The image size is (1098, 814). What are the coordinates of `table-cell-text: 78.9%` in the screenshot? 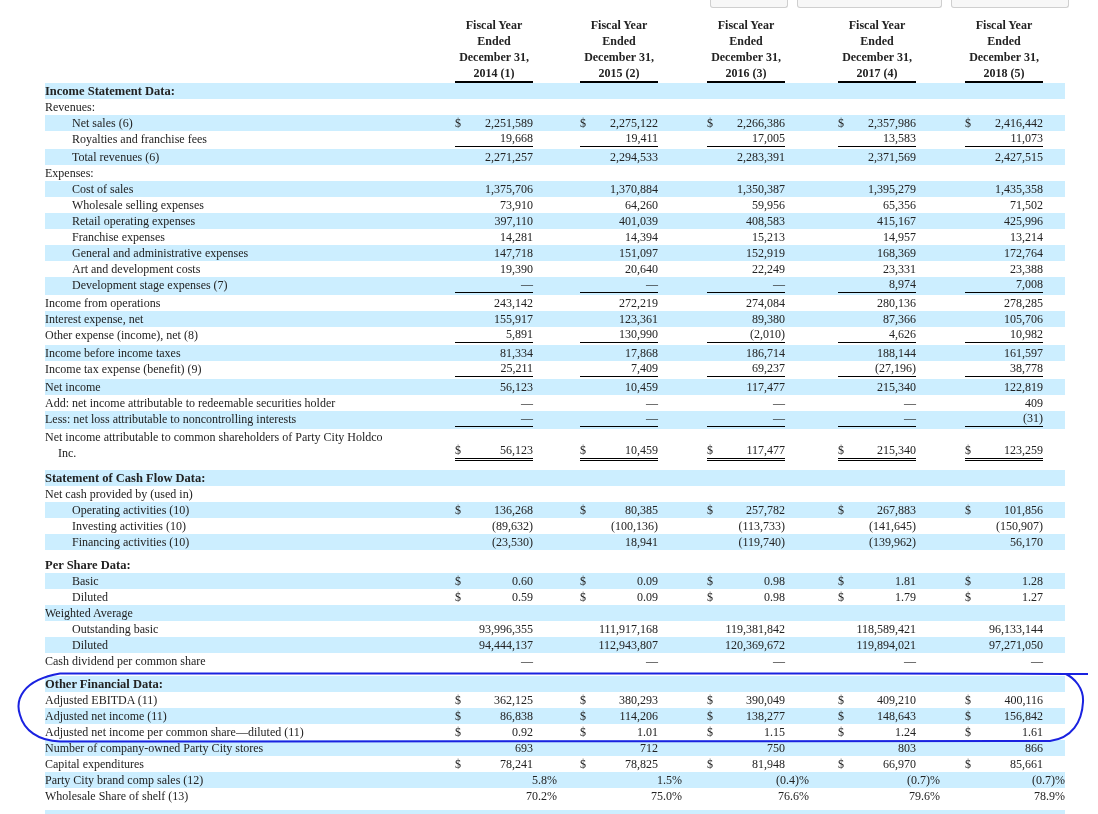 It's located at (1049, 796).